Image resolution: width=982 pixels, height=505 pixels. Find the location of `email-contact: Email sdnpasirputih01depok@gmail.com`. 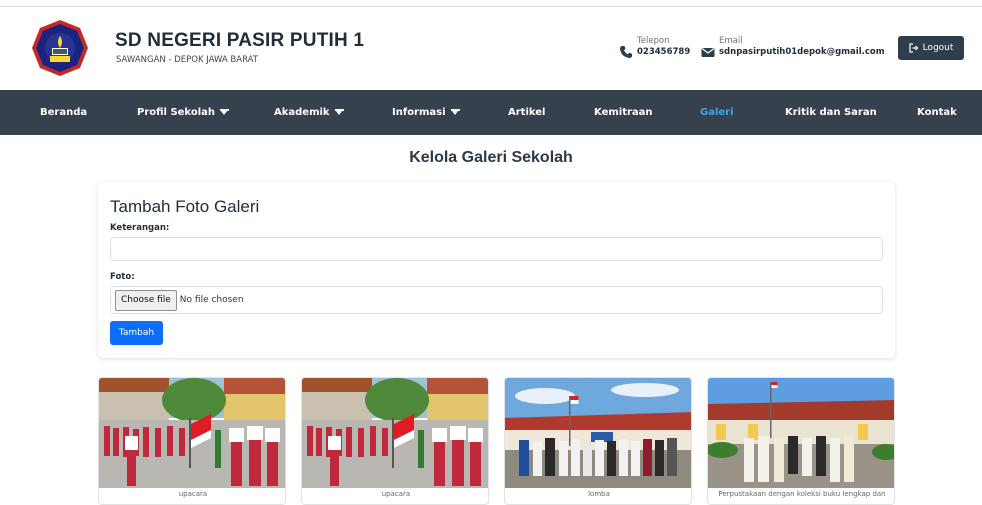

email-contact: Email sdnpasirputih01depok@gmail.com is located at coordinates (793, 47).